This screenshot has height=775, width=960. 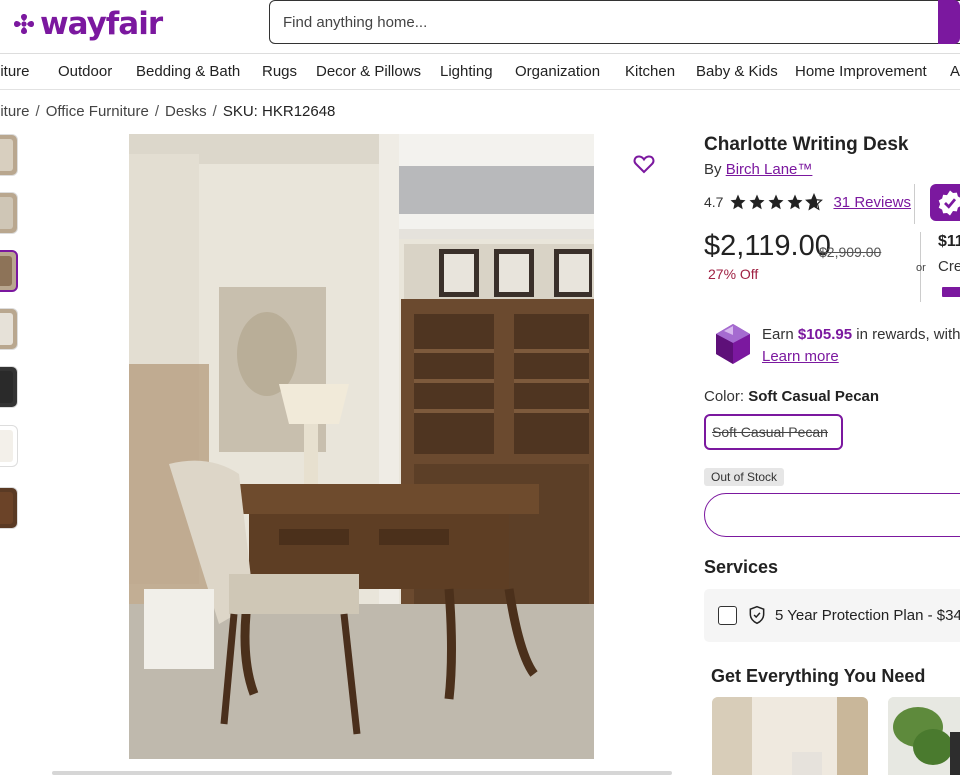 What do you see at coordinates (97, 111) in the screenshot?
I see `breadcrumb-link: Office Furniture` at bounding box center [97, 111].